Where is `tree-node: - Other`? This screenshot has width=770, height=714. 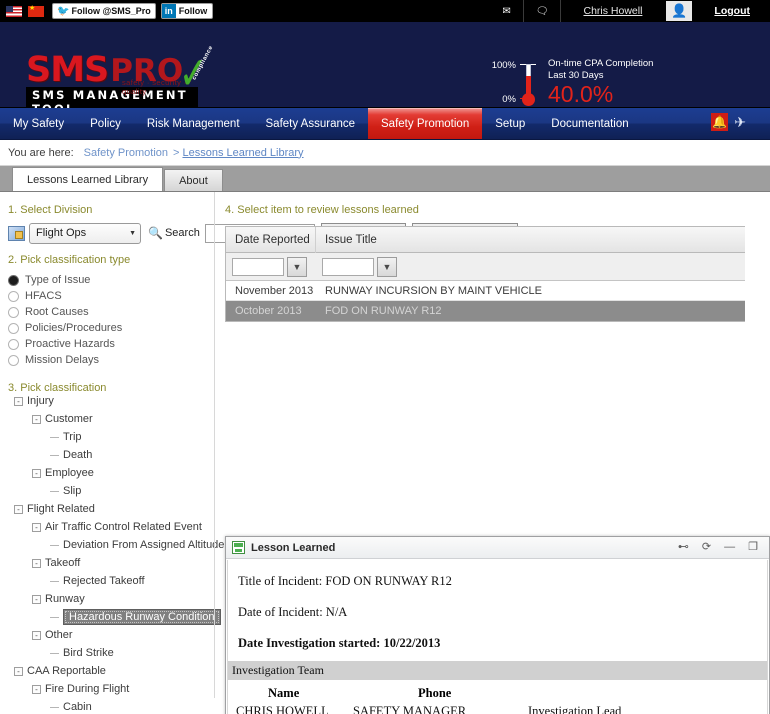 tree-node: - Other is located at coordinates (110, 635).